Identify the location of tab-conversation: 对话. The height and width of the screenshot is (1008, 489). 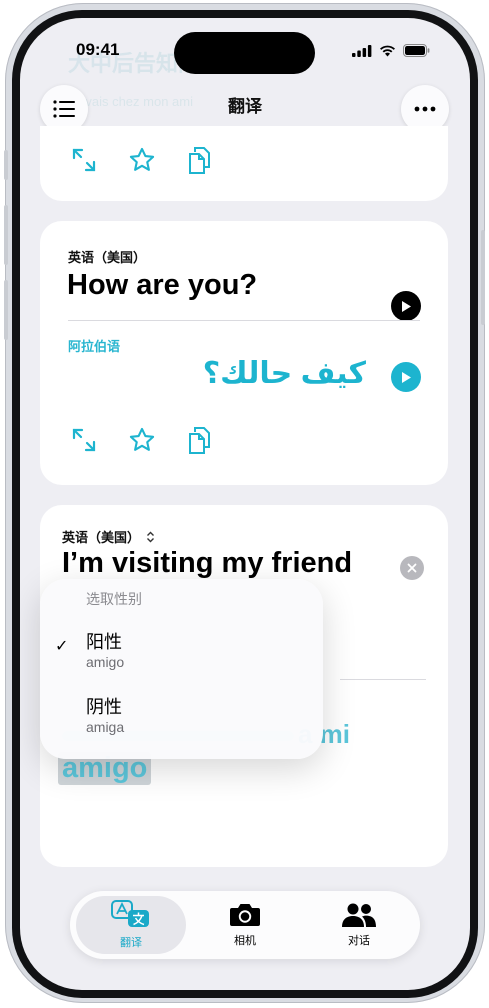
(359, 925).